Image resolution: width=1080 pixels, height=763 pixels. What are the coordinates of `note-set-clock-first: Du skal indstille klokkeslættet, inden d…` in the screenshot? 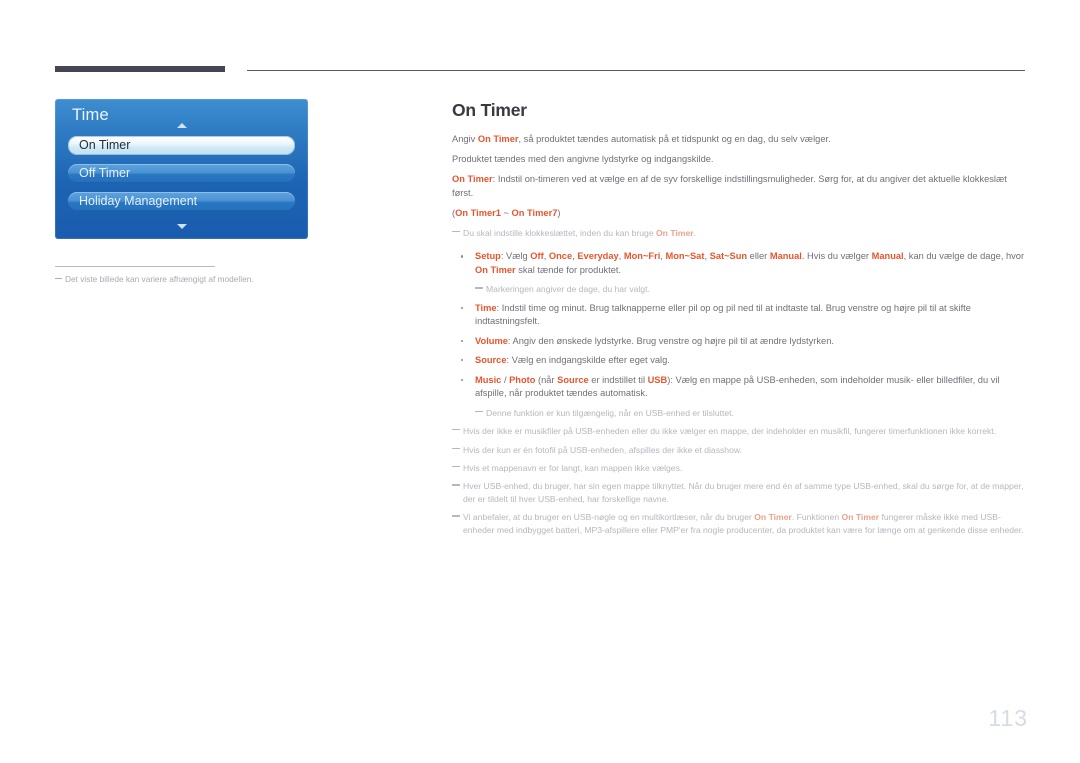 It's located at (741, 233).